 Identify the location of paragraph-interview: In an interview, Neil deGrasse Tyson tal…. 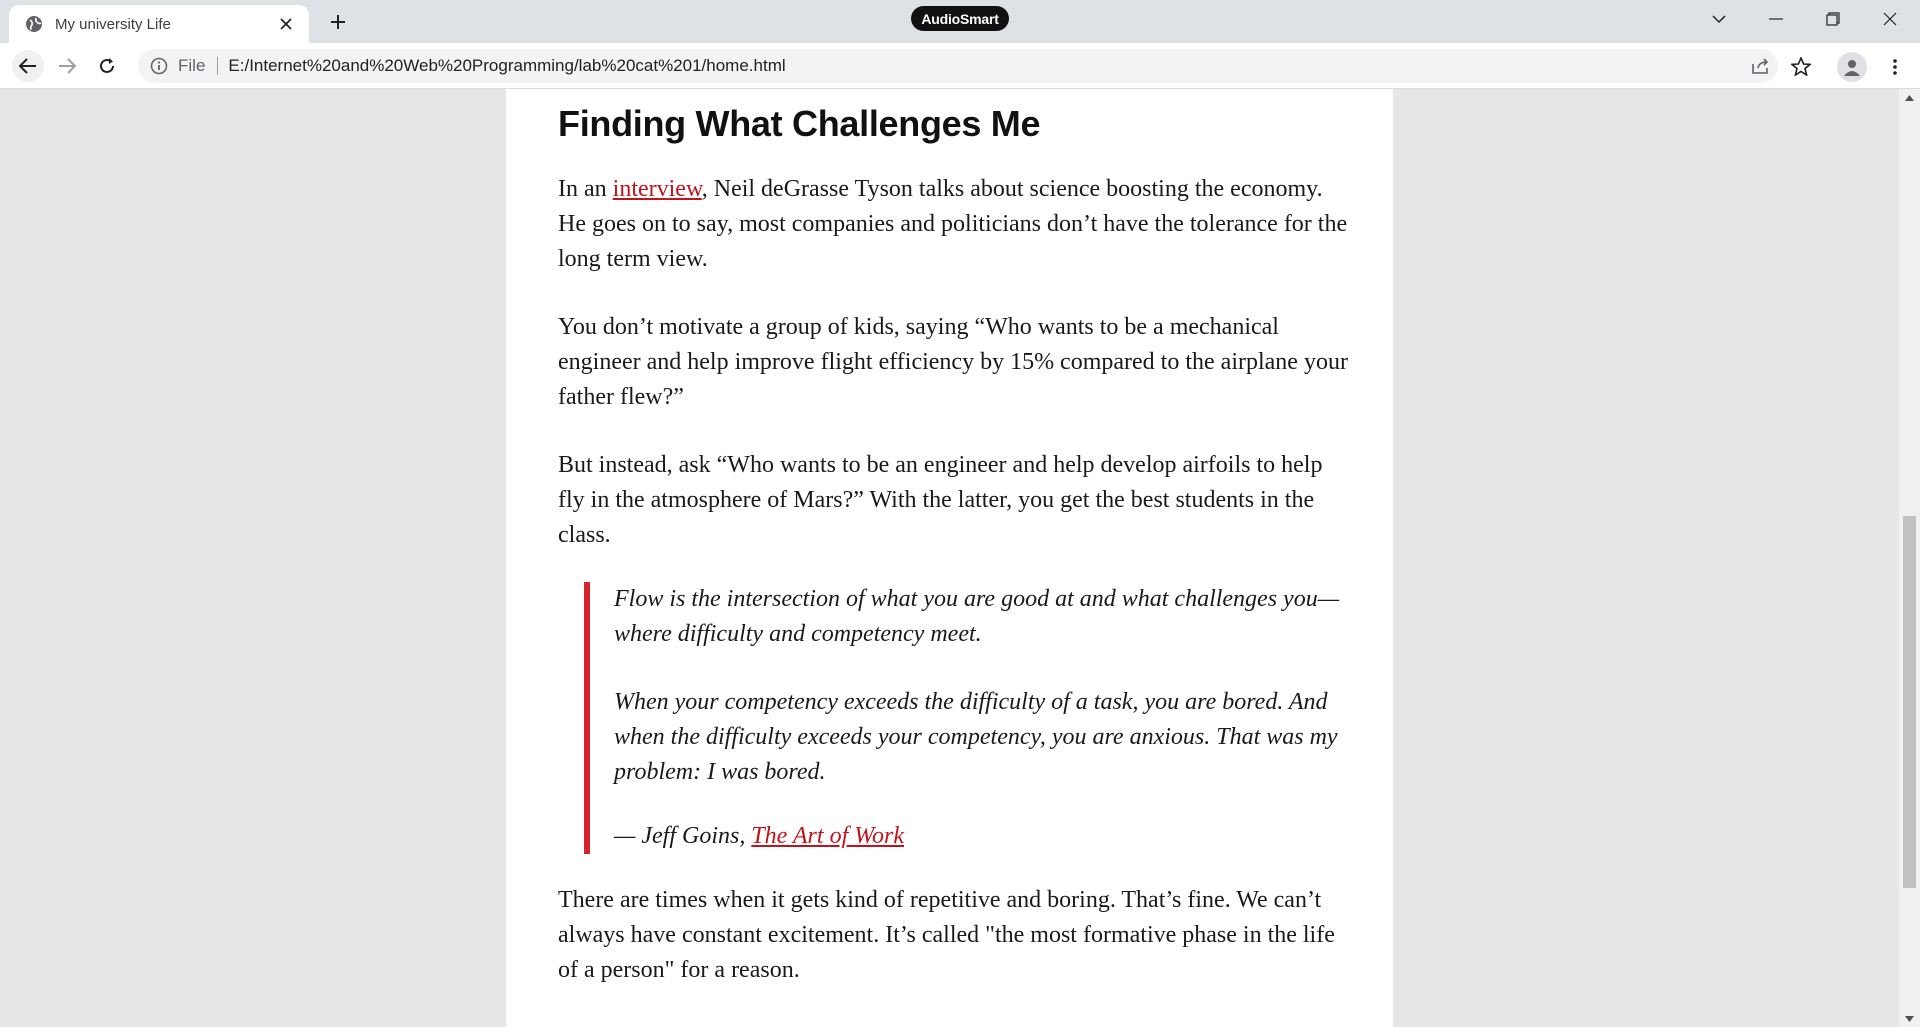
(953, 224).